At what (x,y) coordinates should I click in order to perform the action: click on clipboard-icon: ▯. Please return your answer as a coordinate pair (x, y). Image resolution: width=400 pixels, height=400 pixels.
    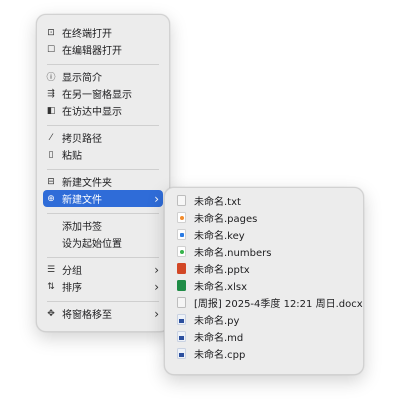
    Looking at the image, I should click on (51, 154).